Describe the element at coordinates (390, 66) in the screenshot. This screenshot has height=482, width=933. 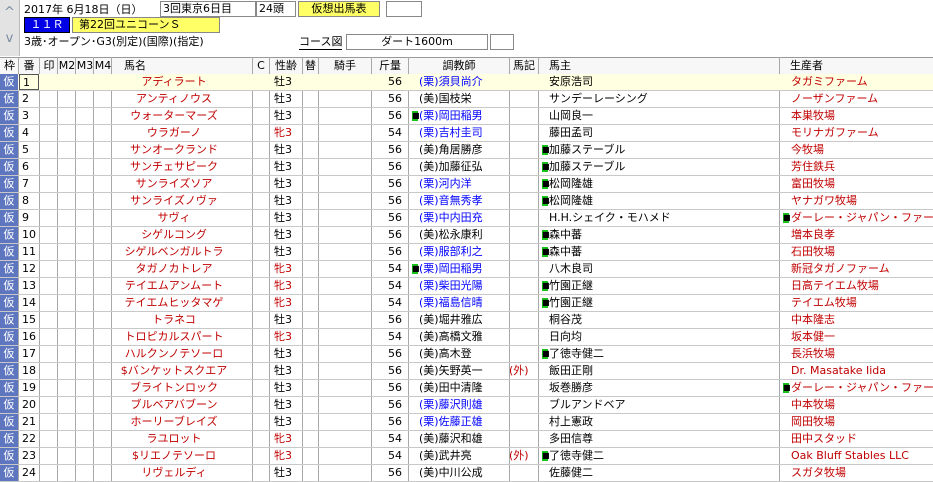
I see `col-weight: 斤量` at that location.